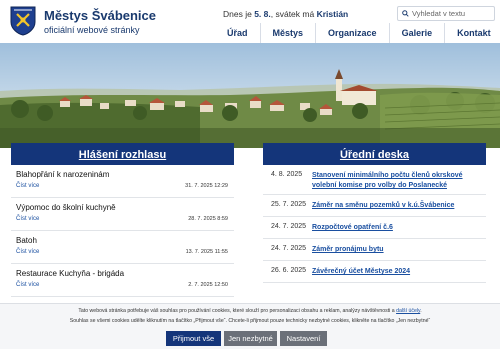  I want to click on site-title: Městys Švábenice, so click(100, 15).